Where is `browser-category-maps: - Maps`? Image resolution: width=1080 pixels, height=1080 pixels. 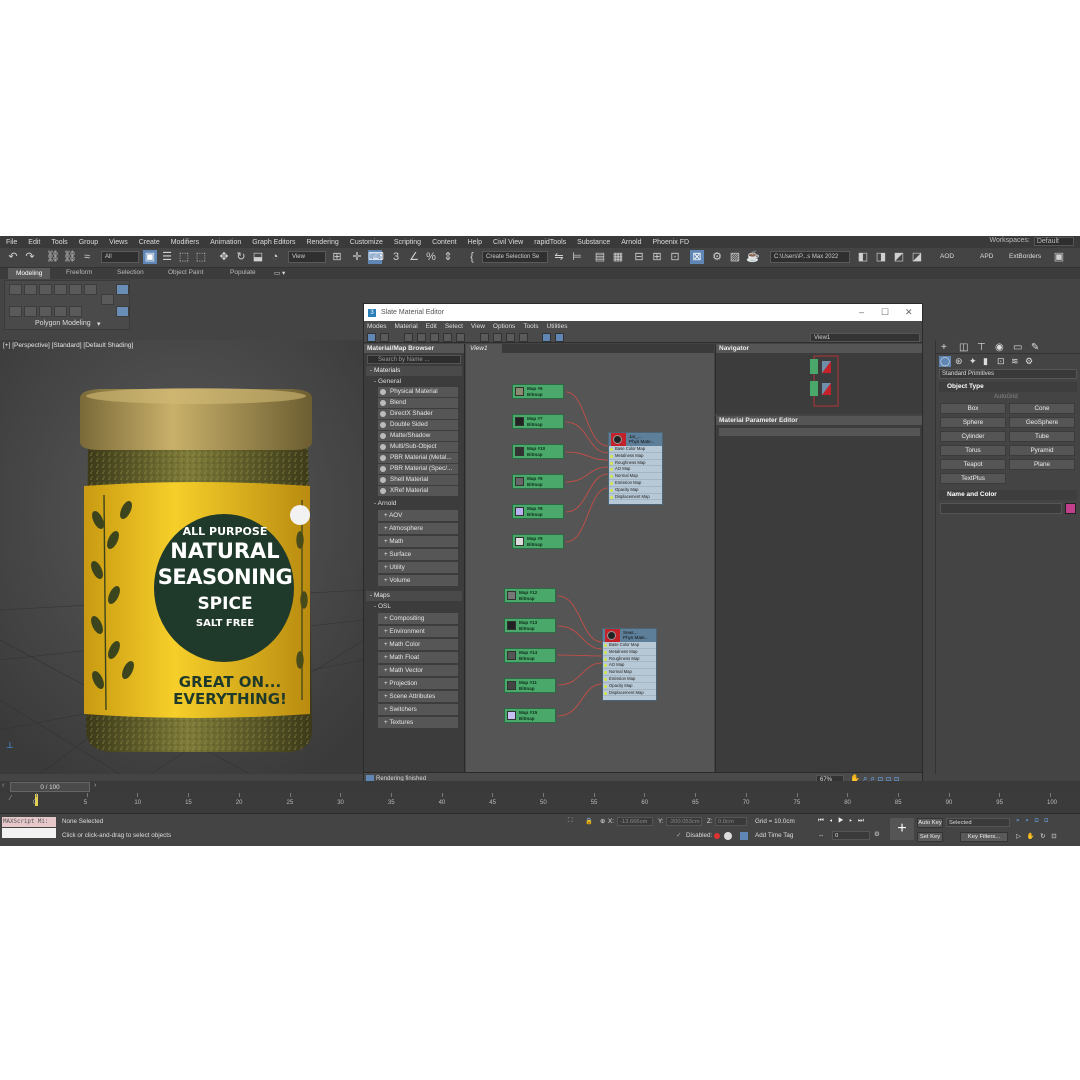 browser-category-maps: - Maps is located at coordinates (414, 596).